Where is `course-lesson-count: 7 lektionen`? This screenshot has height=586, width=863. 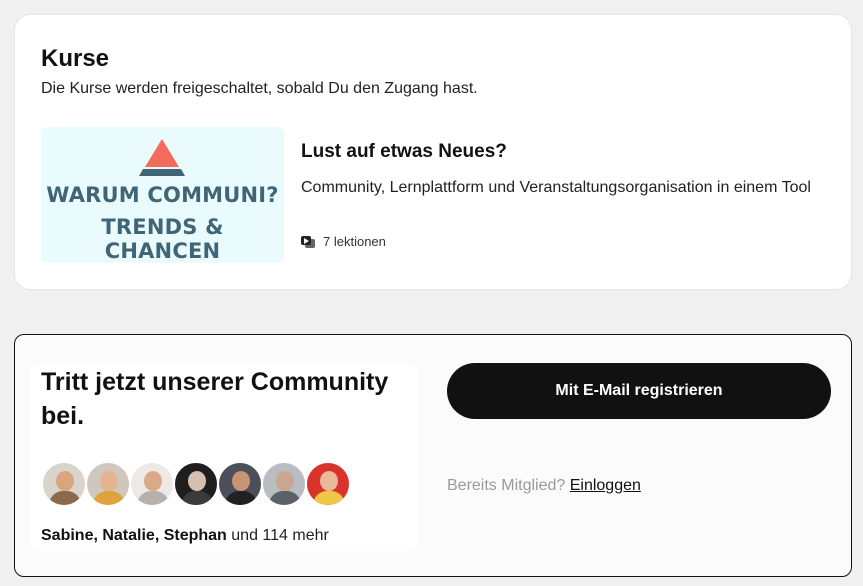 course-lesson-count: 7 lektionen is located at coordinates (343, 241).